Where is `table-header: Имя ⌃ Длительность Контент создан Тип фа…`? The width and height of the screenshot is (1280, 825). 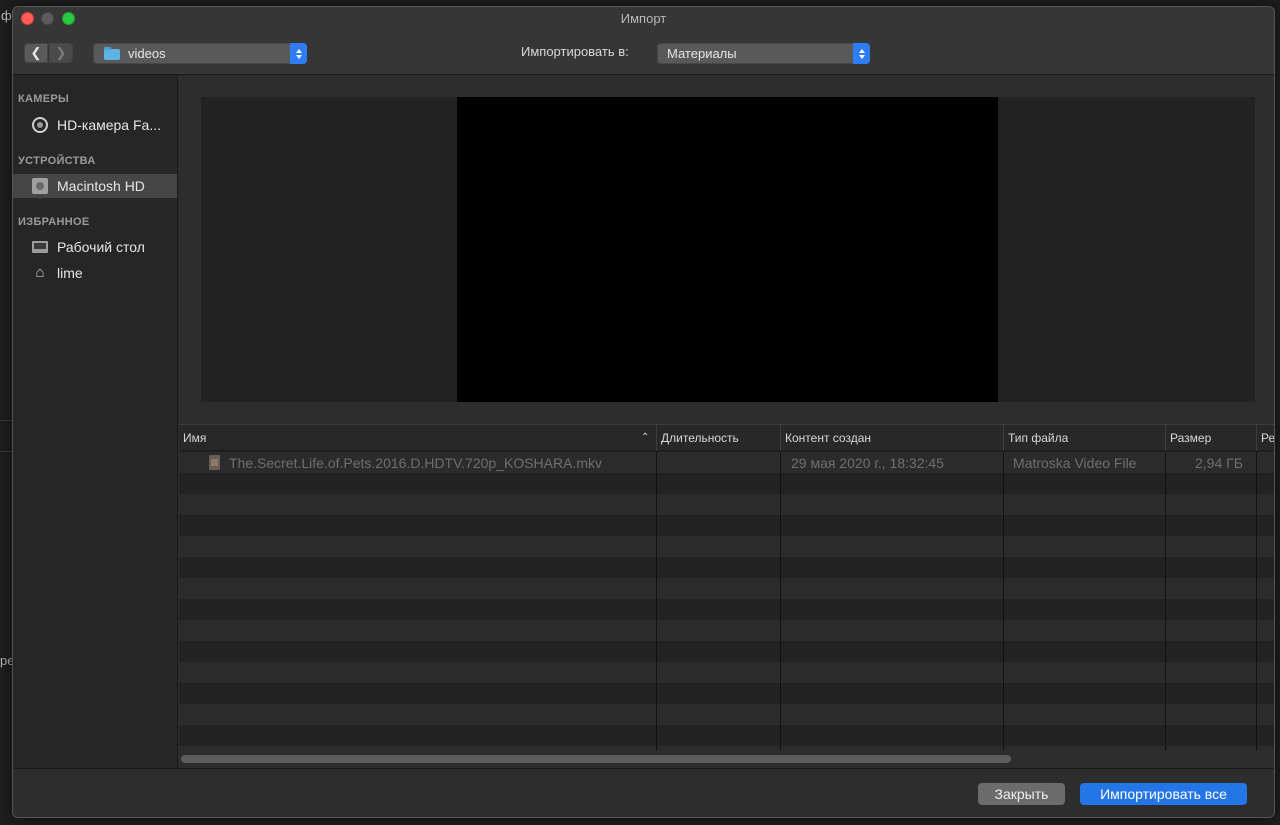
table-header: Имя ⌃ Длительность Контент создан Тип фа… is located at coordinates (726, 438).